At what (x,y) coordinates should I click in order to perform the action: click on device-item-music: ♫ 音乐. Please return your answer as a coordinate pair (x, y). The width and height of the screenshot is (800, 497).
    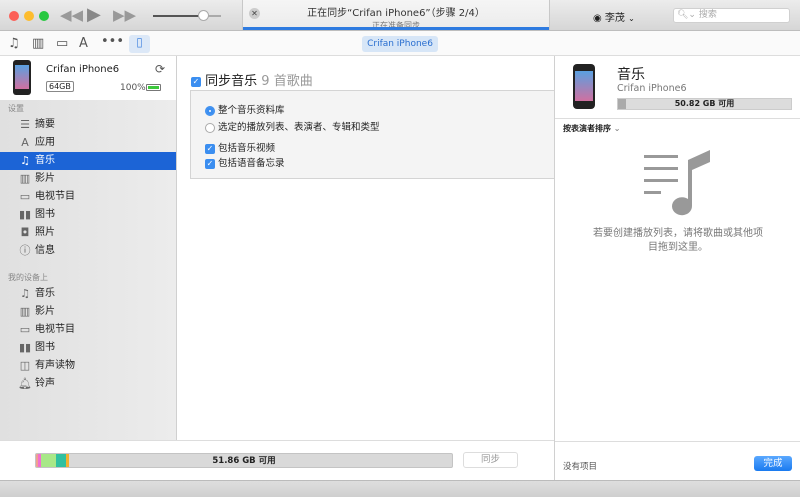
    Looking at the image, I should click on (88, 294).